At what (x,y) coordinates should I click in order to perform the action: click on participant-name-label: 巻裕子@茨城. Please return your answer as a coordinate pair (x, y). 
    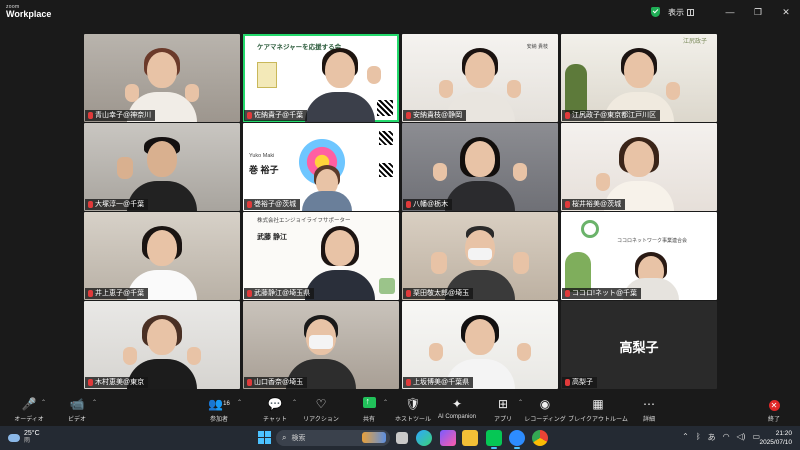
    Looking at the image, I should click on (272, 204).